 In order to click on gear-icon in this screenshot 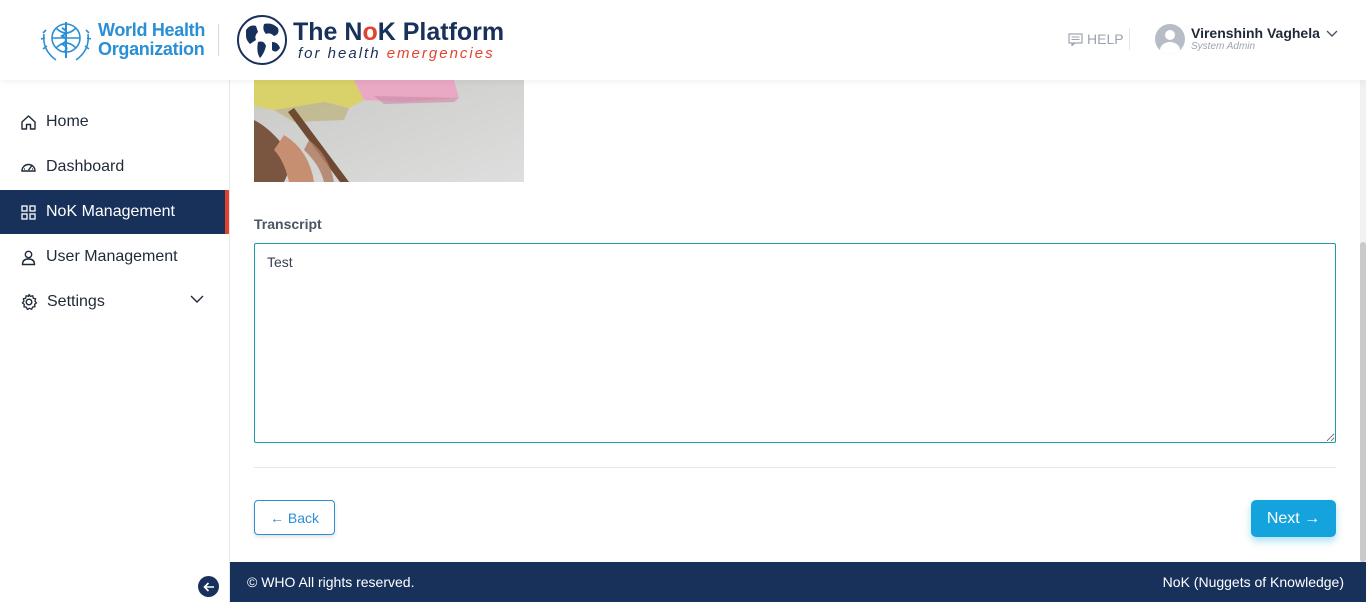, I will do `click(29, 302)`.